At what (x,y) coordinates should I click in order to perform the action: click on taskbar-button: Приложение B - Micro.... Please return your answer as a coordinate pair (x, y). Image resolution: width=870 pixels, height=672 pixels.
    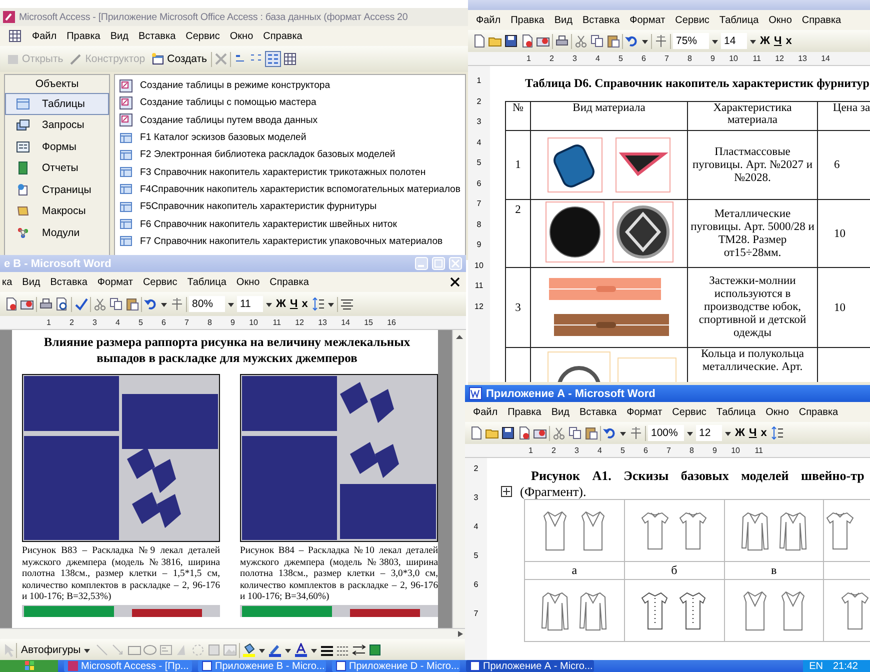
    Looking at the image, I should click on (262, 666).